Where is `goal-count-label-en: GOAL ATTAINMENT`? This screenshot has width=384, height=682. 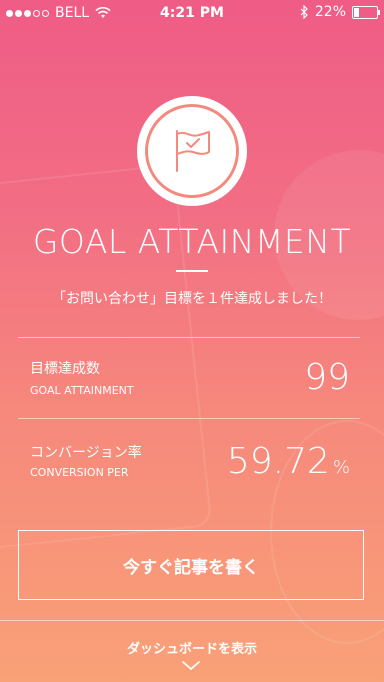
goal-count-label-en: GOAL ATTAINMENT is located at coordinates (82, 390).